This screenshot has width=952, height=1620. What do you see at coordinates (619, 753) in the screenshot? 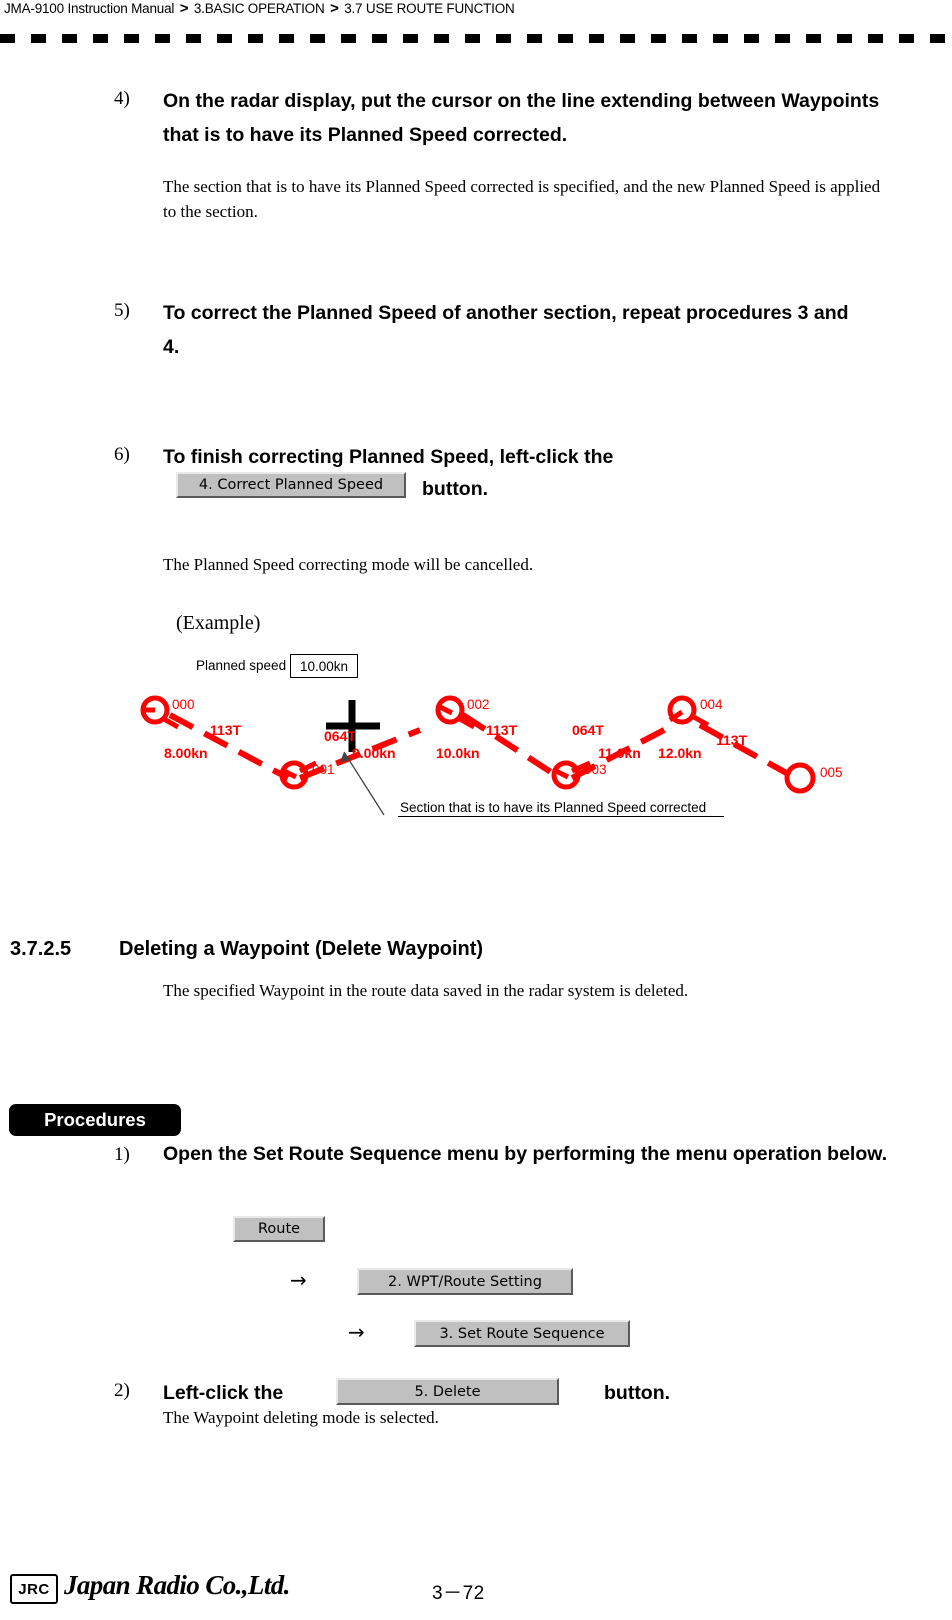
I see `leg-speed-4: 11.0kn` at bounding box center [619, 753].